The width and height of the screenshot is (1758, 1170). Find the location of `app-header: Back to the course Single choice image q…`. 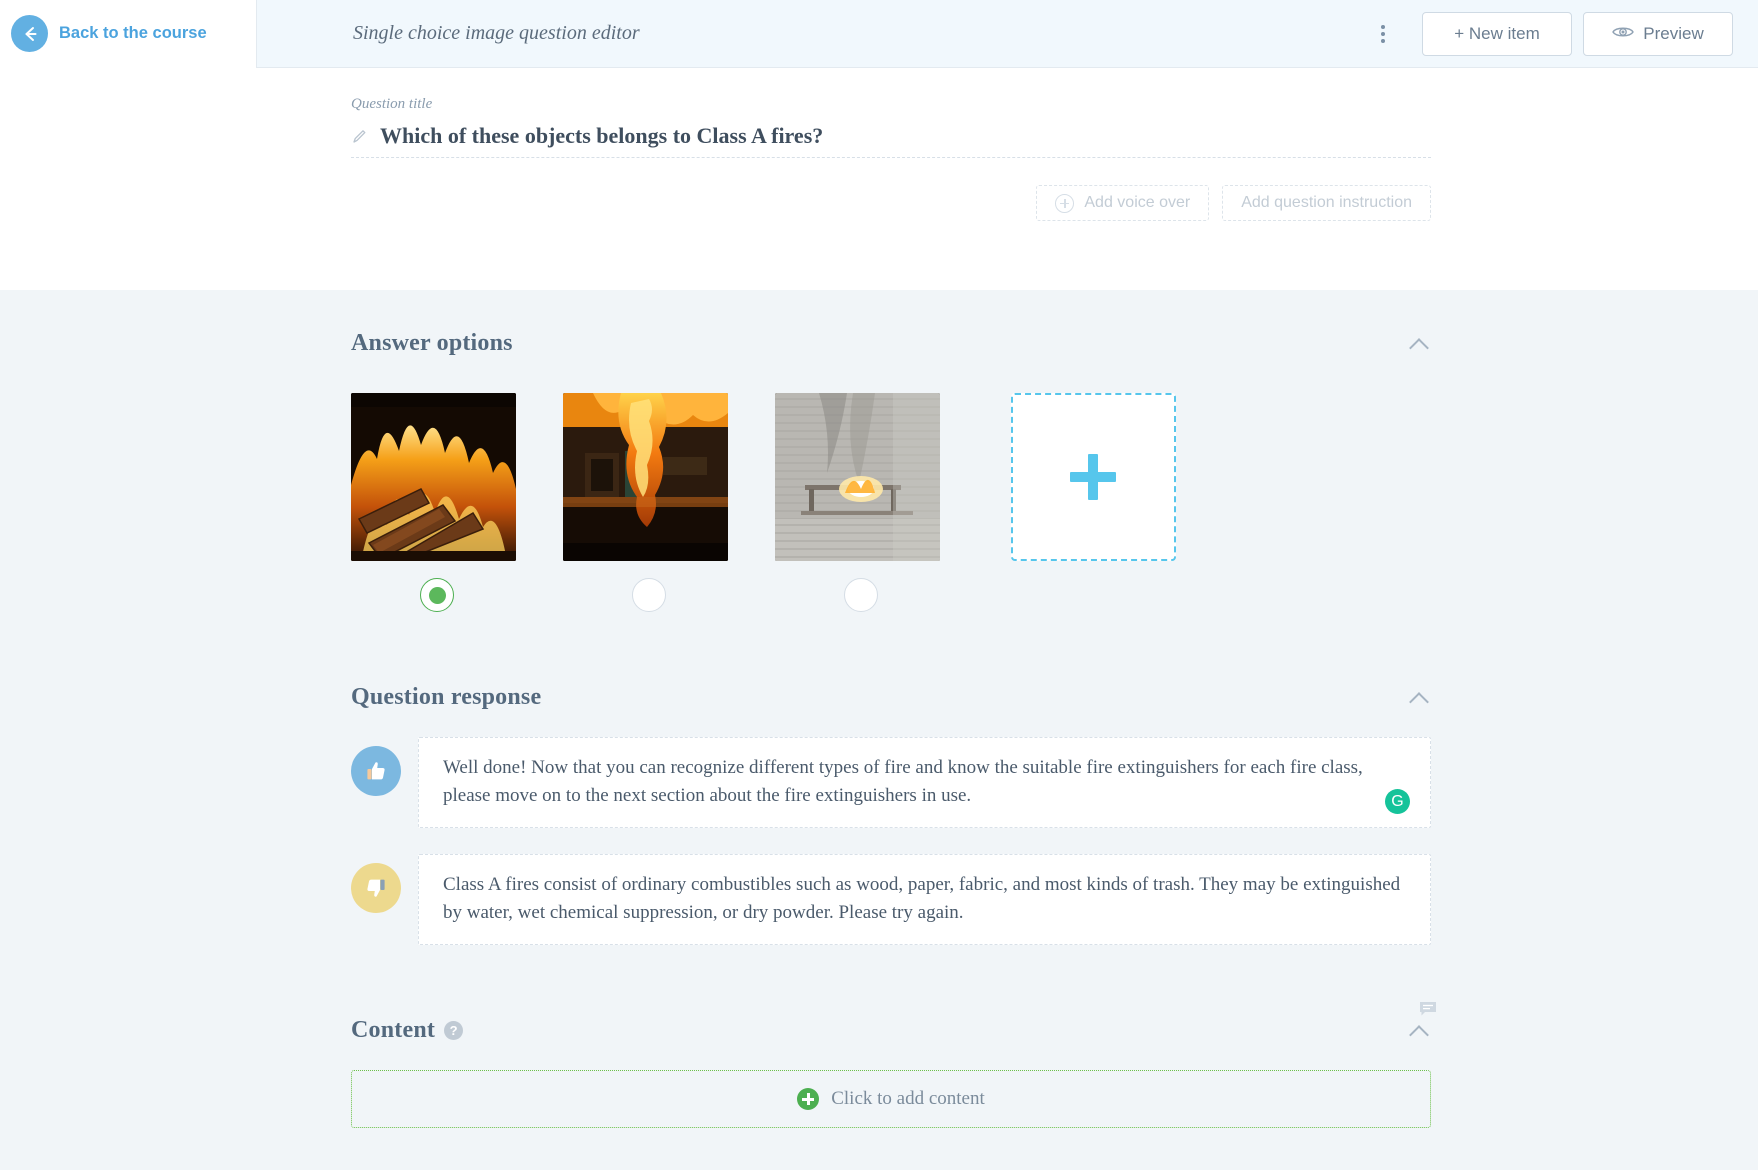

app-header: Back to the course Single choice image q… is located at coordinates (879, 34).